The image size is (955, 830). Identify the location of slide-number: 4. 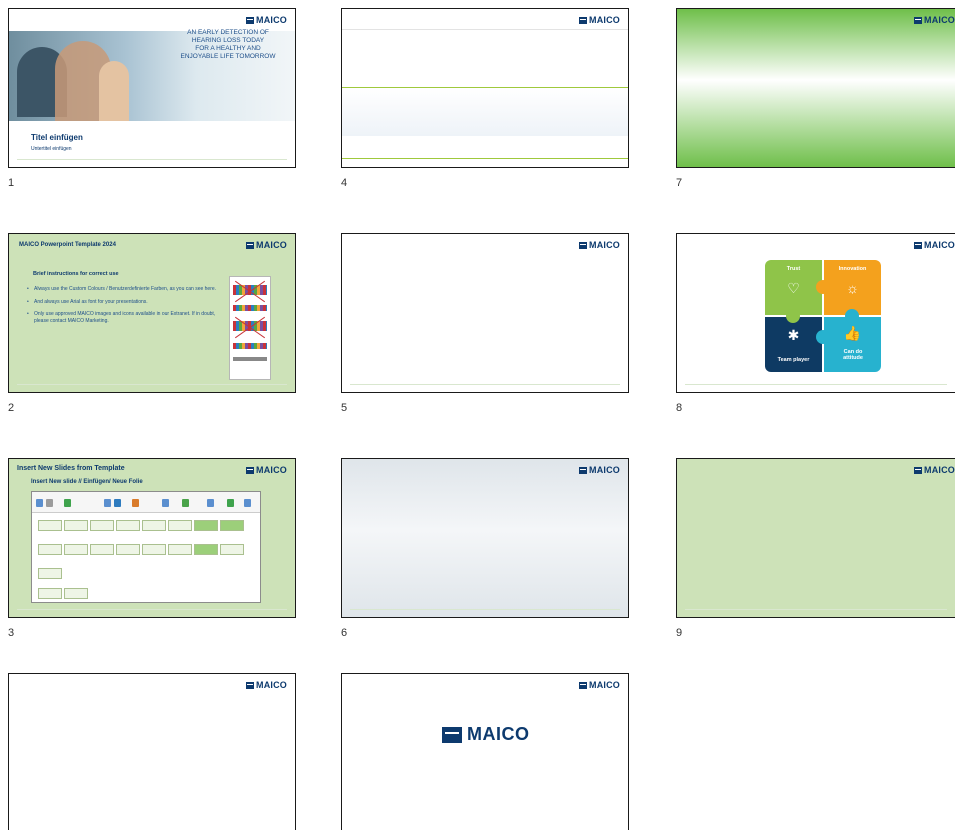
(344, 183).